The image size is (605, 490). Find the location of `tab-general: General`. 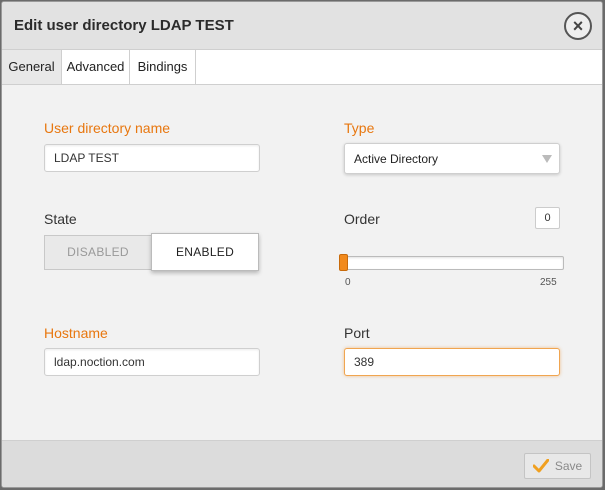

tab-general: General is located at coordinates (32, 67).